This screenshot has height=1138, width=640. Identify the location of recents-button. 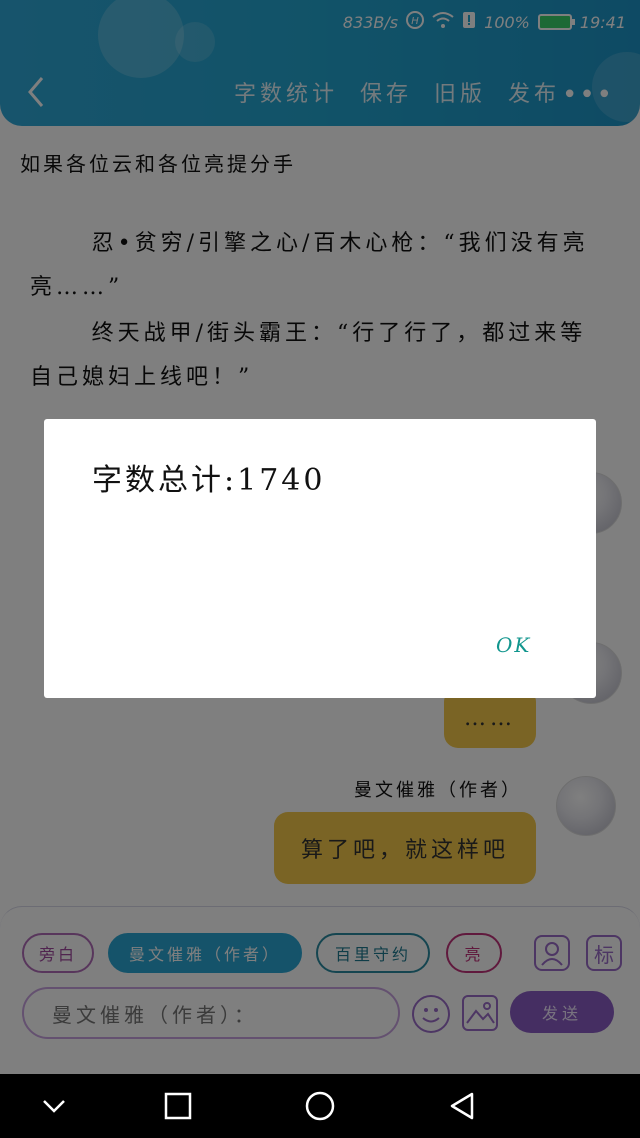
(178, 1106).